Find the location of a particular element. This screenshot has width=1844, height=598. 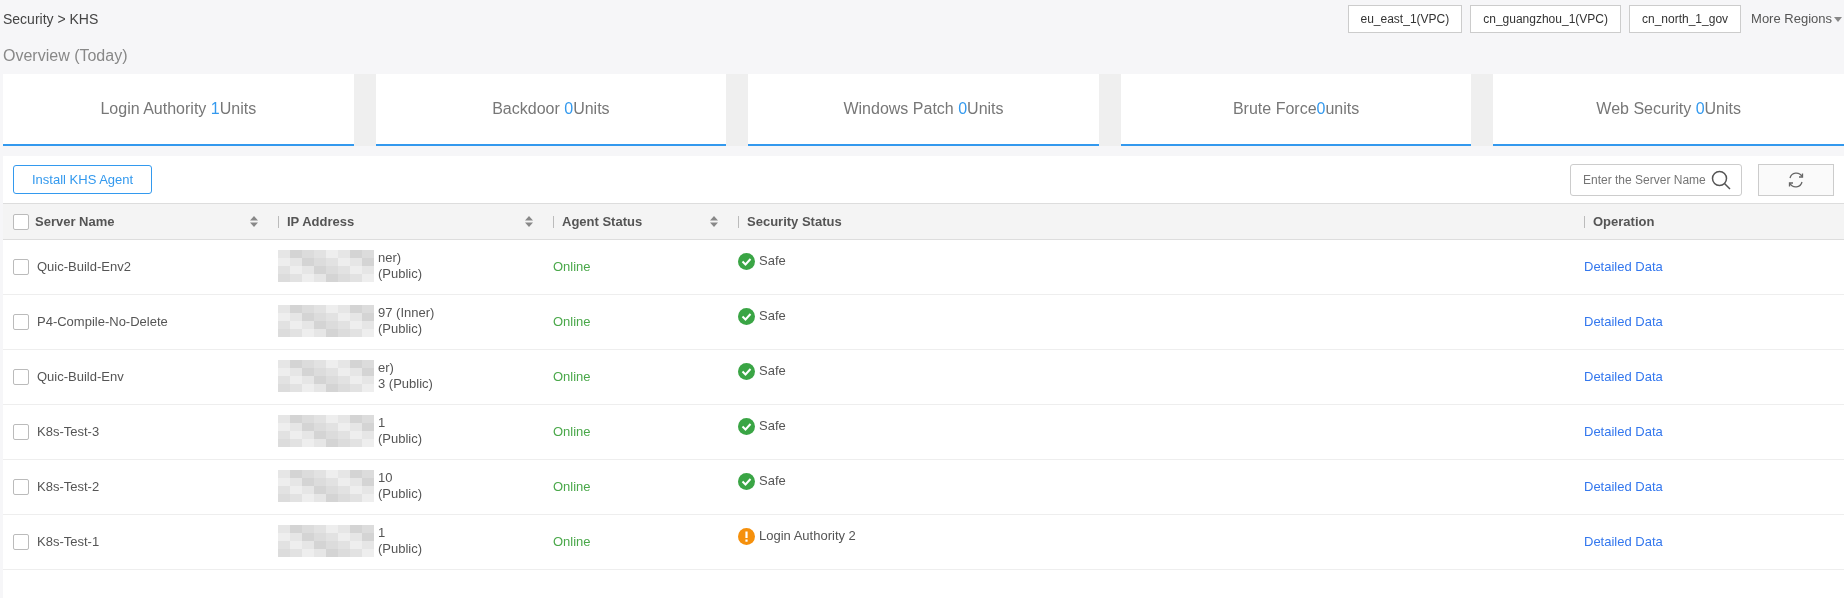

security-status: Login Authority 2 is located at coordinates (807, 536).